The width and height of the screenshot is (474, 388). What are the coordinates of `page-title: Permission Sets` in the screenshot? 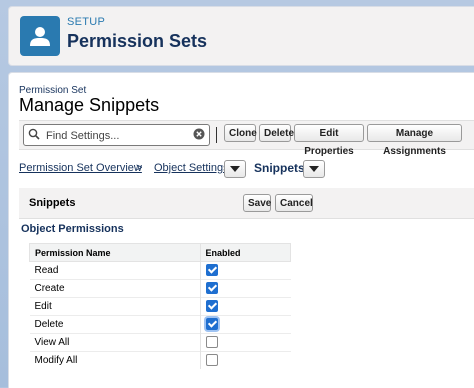 It's located at (137, 41).